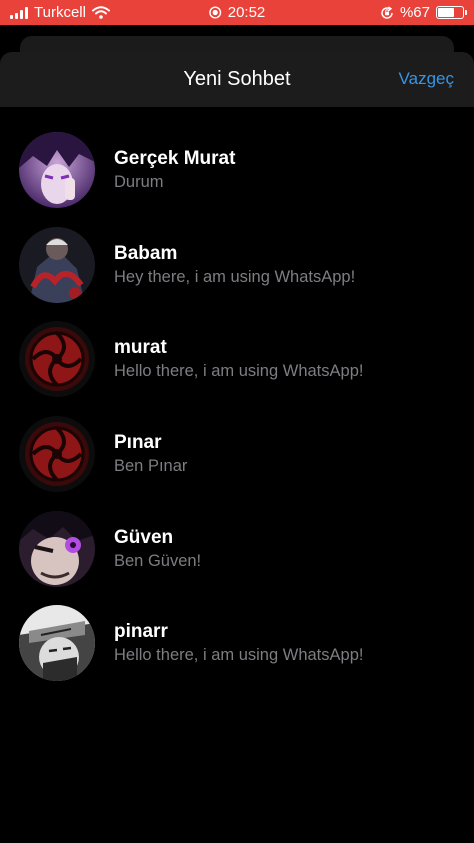 This screenshot has width=474, height=843. I want to click on dark-red-anime-character-avatar, so click(57, 264).